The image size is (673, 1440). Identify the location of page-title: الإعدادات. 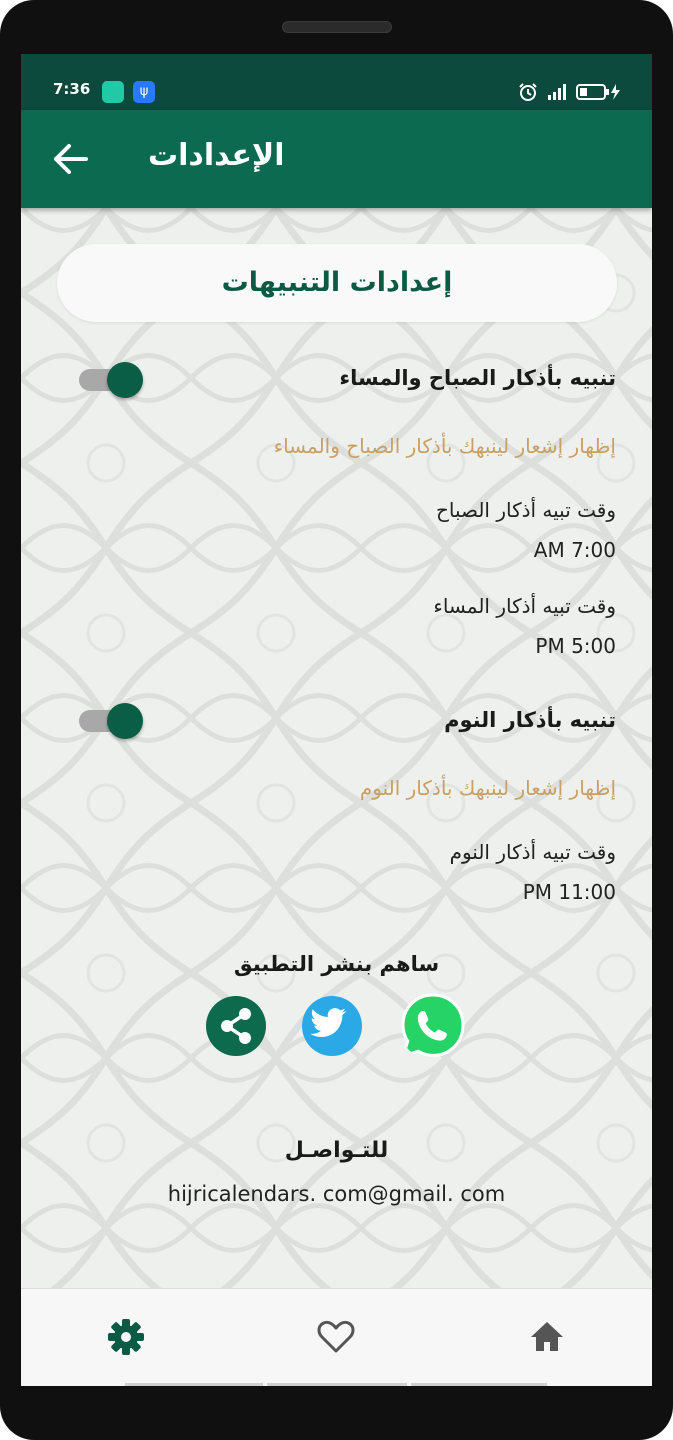
(216, 155).